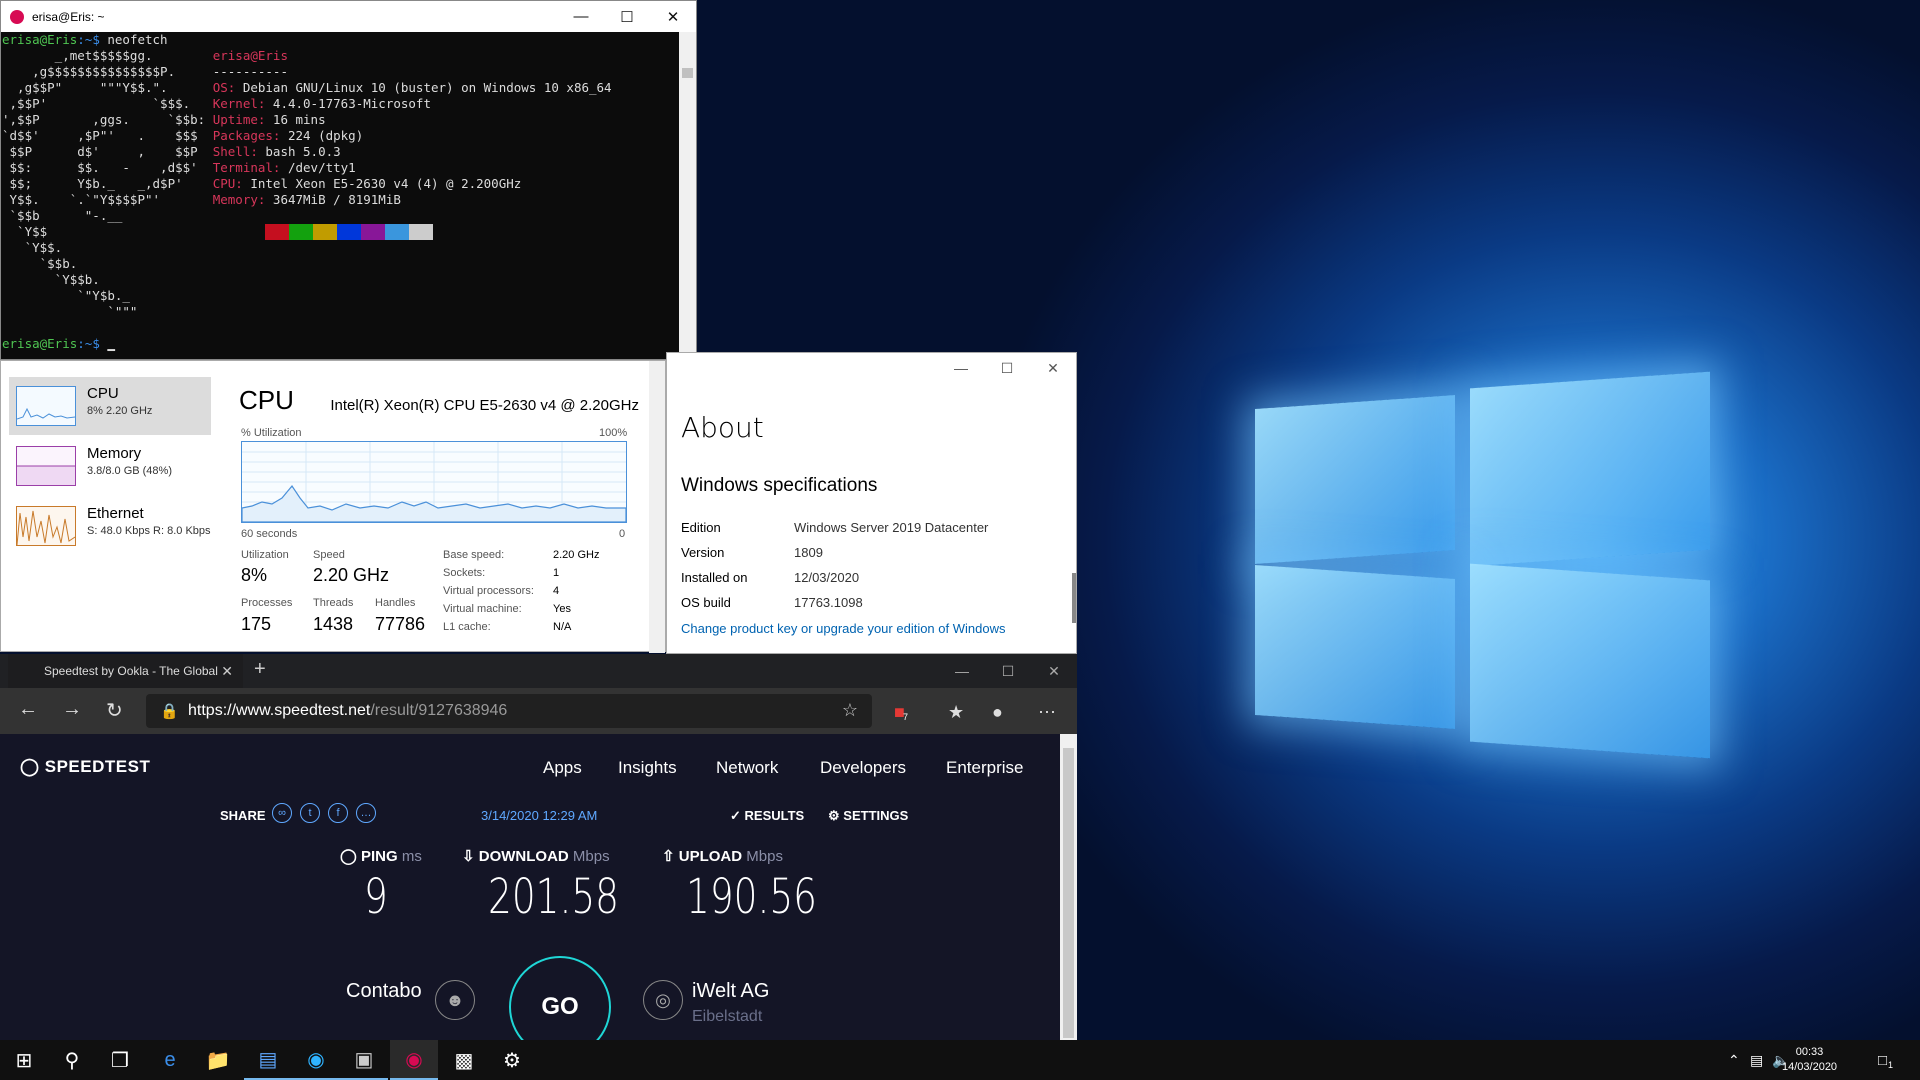  Describe the element at coordinates (827, 577) in the screenshot. I see `spec-value: 12/03/2020` at that location.